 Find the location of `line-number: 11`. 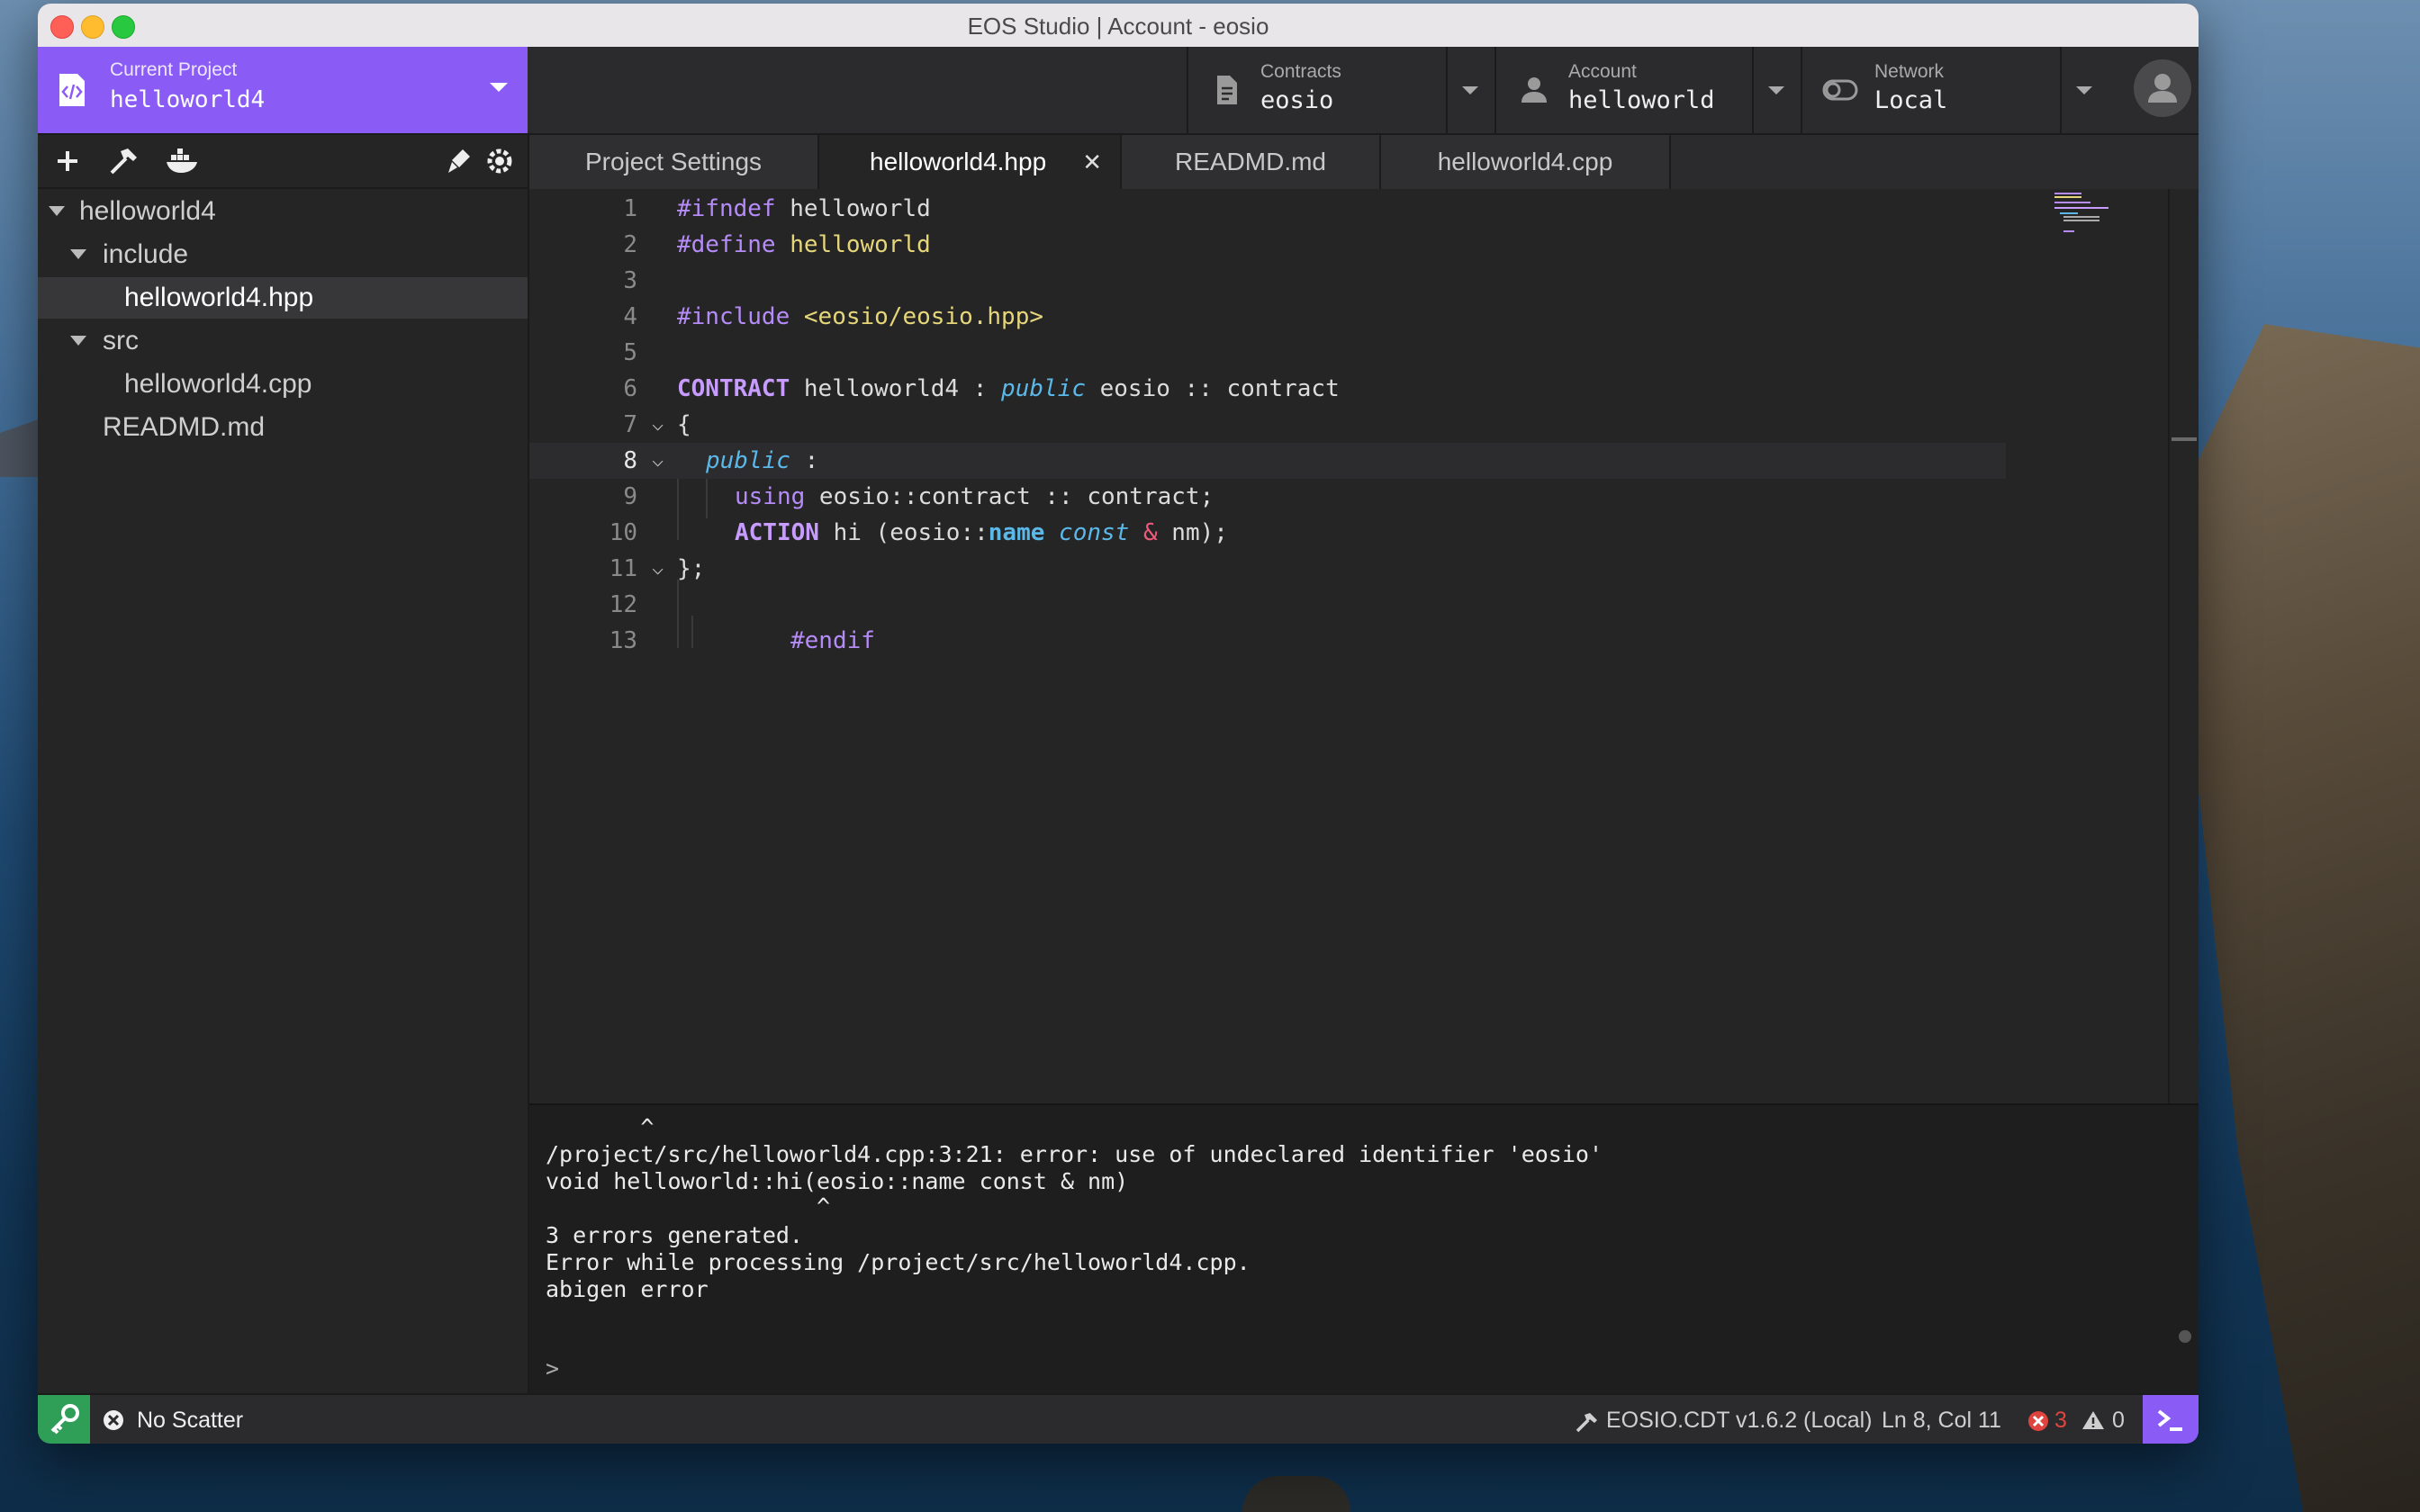

line-number: 11 is located at coordinates (623, 569).